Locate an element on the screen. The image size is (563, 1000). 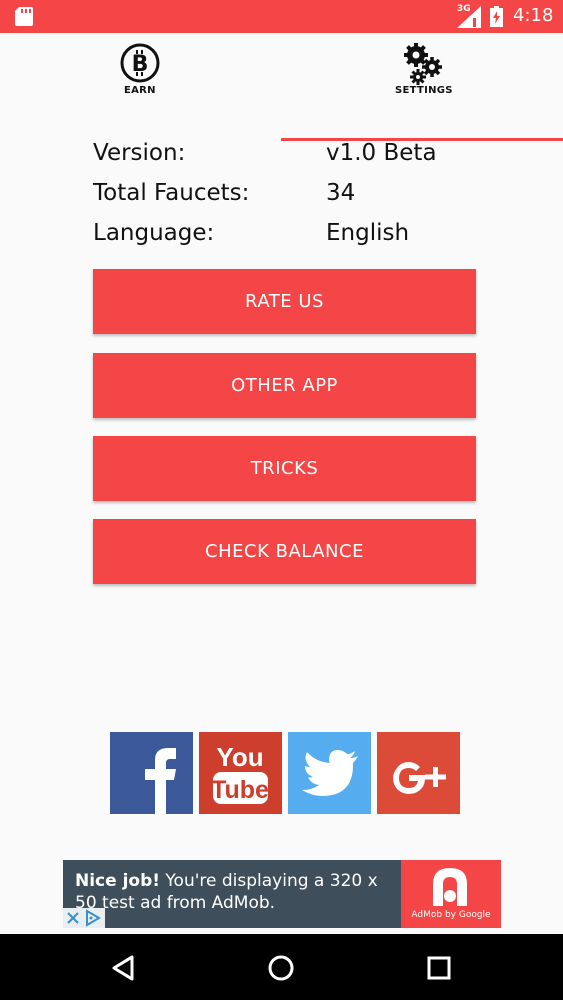
info-label: Version: is located at coordinates (139, 153).